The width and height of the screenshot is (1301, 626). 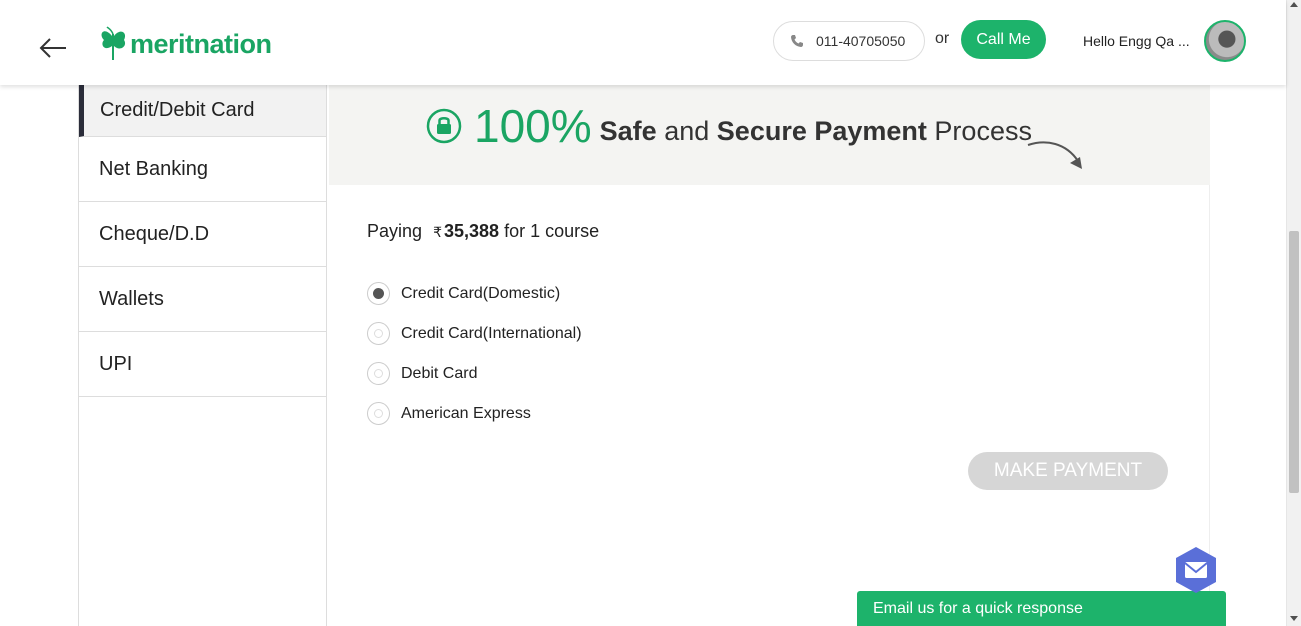 I want to click on call-me-button: Call Me, so click(x=1003, y=39).